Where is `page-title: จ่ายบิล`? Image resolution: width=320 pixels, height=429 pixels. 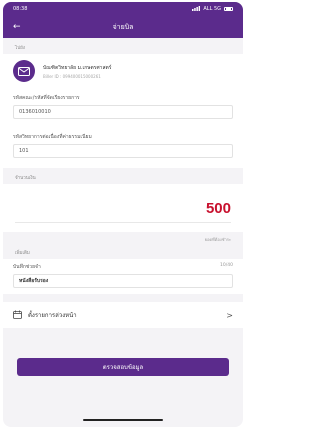
page-title: จ่ายบิล is located at coordinates (123, 26).